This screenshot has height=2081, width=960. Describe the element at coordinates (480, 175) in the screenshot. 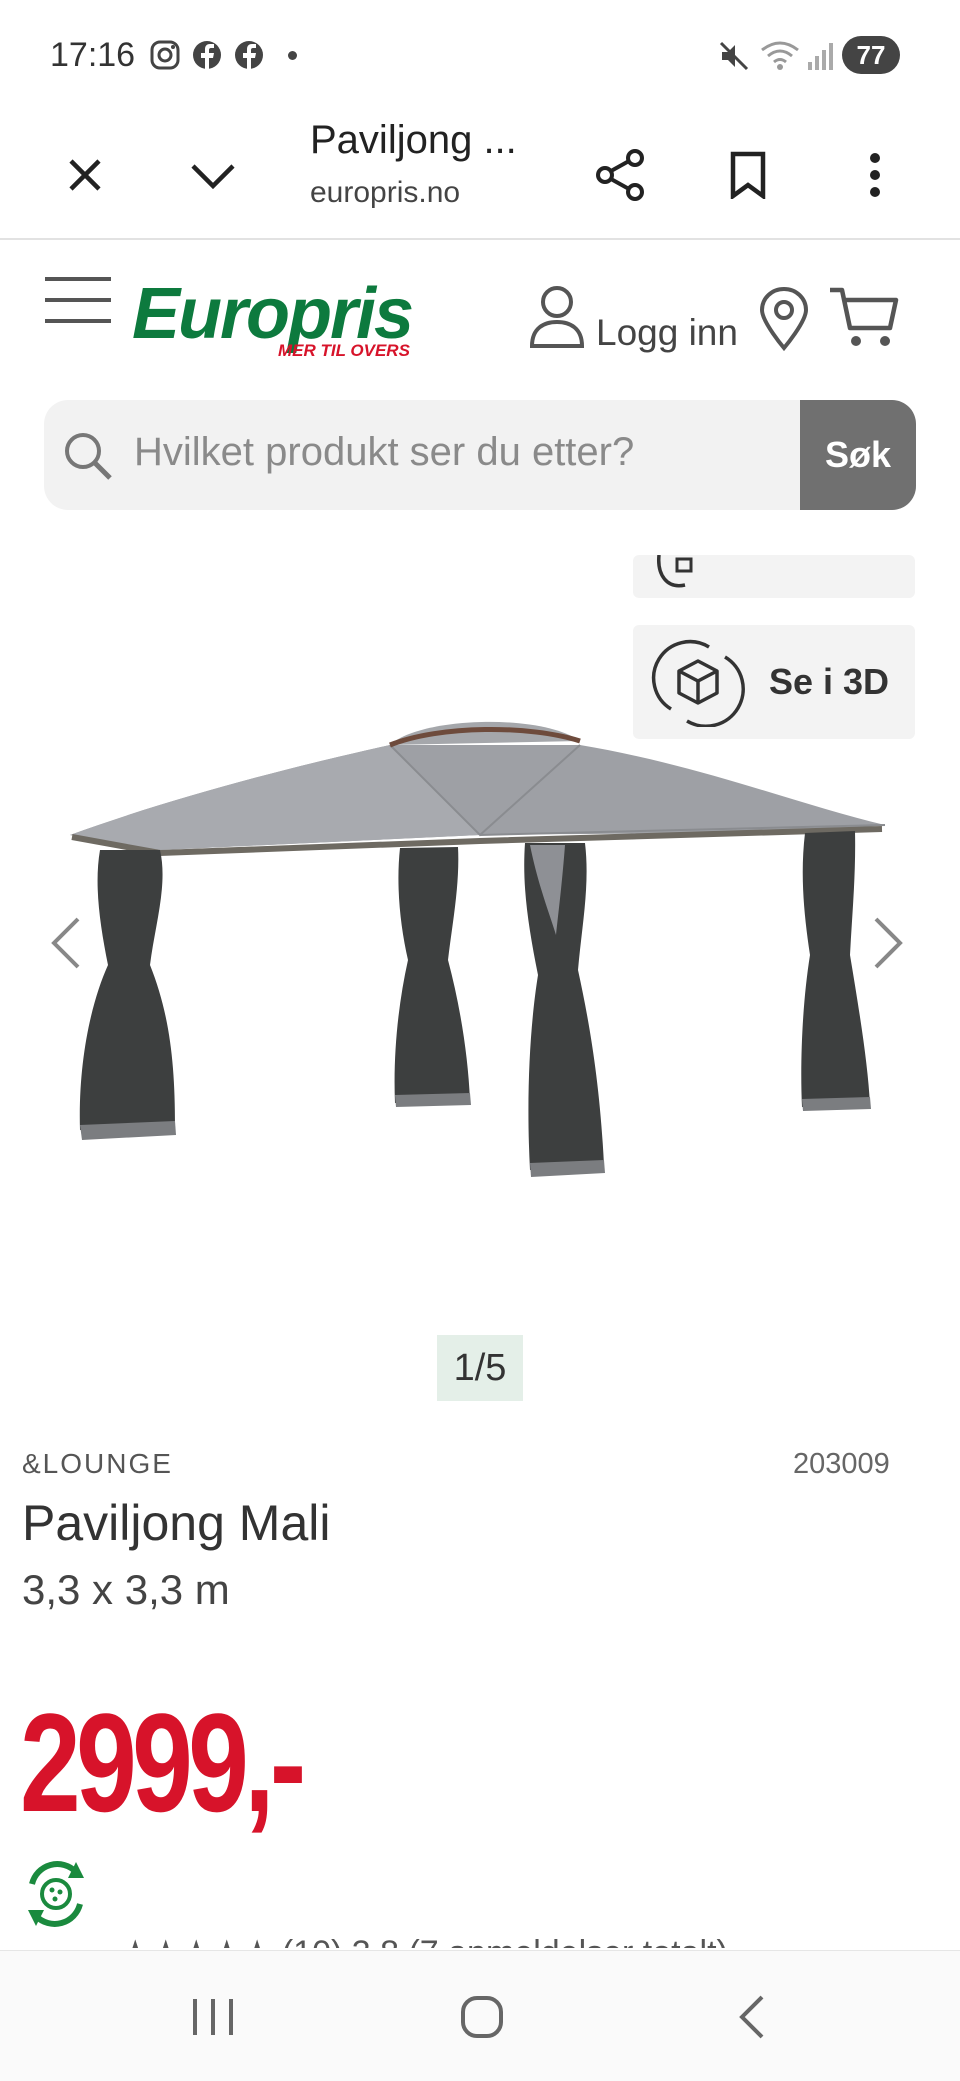

I see `browser-toolbar: Paviljong ... europris.no` at that location.